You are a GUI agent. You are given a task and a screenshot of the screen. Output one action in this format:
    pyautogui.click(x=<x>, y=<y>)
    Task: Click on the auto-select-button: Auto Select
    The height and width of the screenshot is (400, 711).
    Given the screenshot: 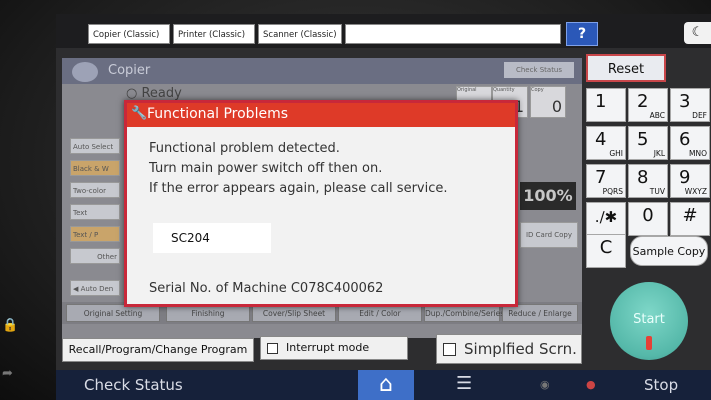 What is the action you would take?
    pyautogui.click(x=95, y=146)
    